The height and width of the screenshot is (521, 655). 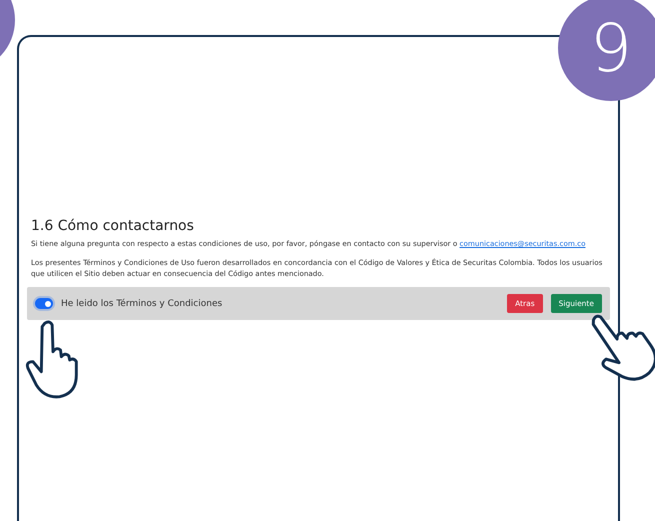 I want to click on section-heading: 1.6 Cómo contactarnos, so click(x=112, y=226).